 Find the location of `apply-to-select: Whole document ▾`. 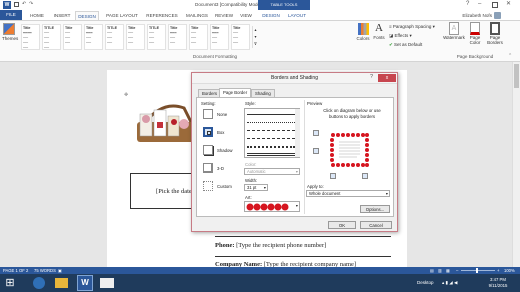

apply-to-select: Whole document ▾ is located at coordinates (348, 193).